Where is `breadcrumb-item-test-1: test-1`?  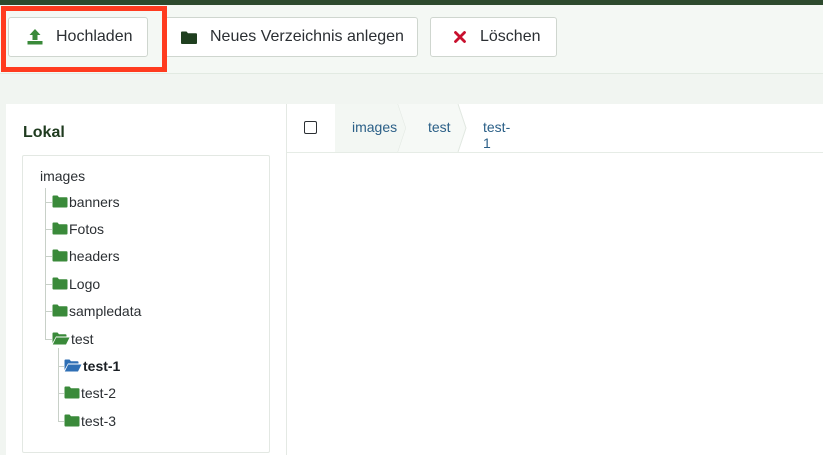 breadcrumb-item-test-1: test-1 is located at coordinates (496, 135).